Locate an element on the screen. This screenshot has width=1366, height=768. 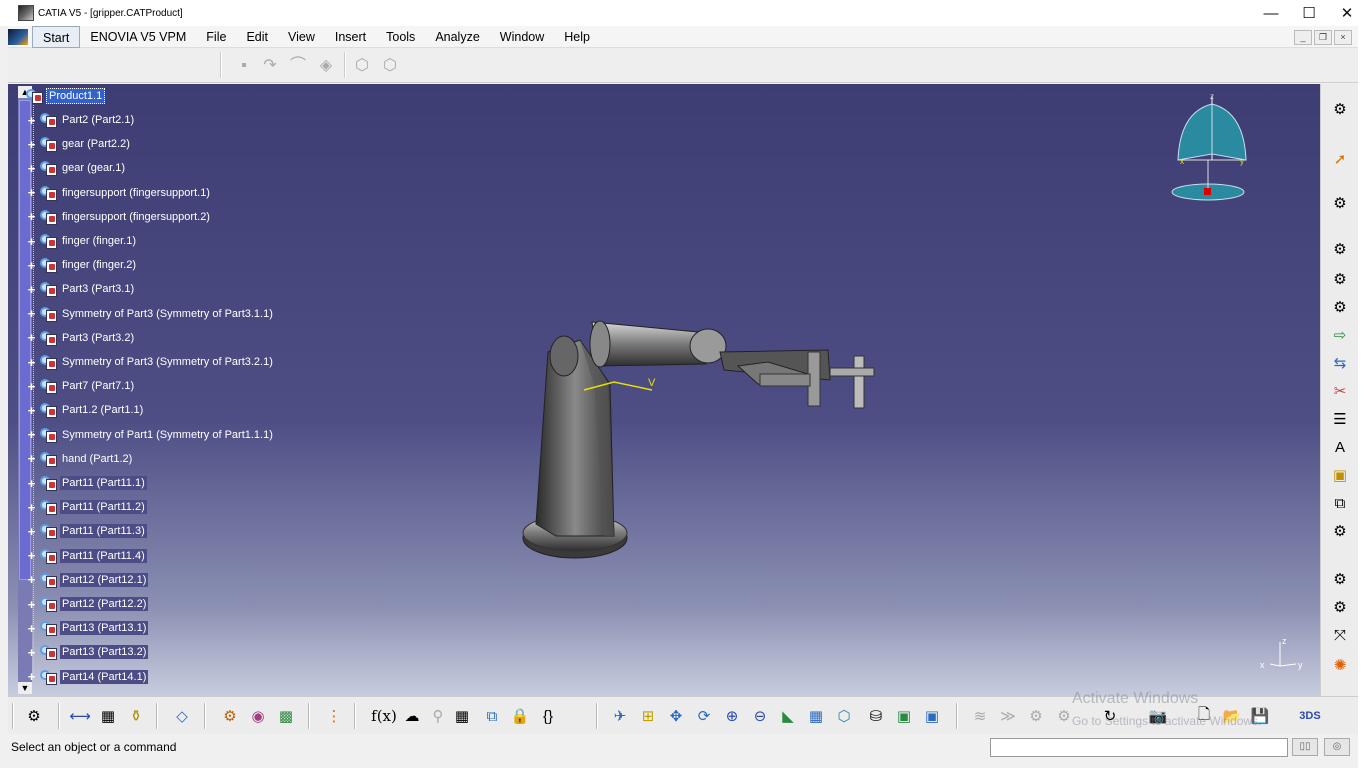
close-button: ✕ is located at coordinates (1347, 13).